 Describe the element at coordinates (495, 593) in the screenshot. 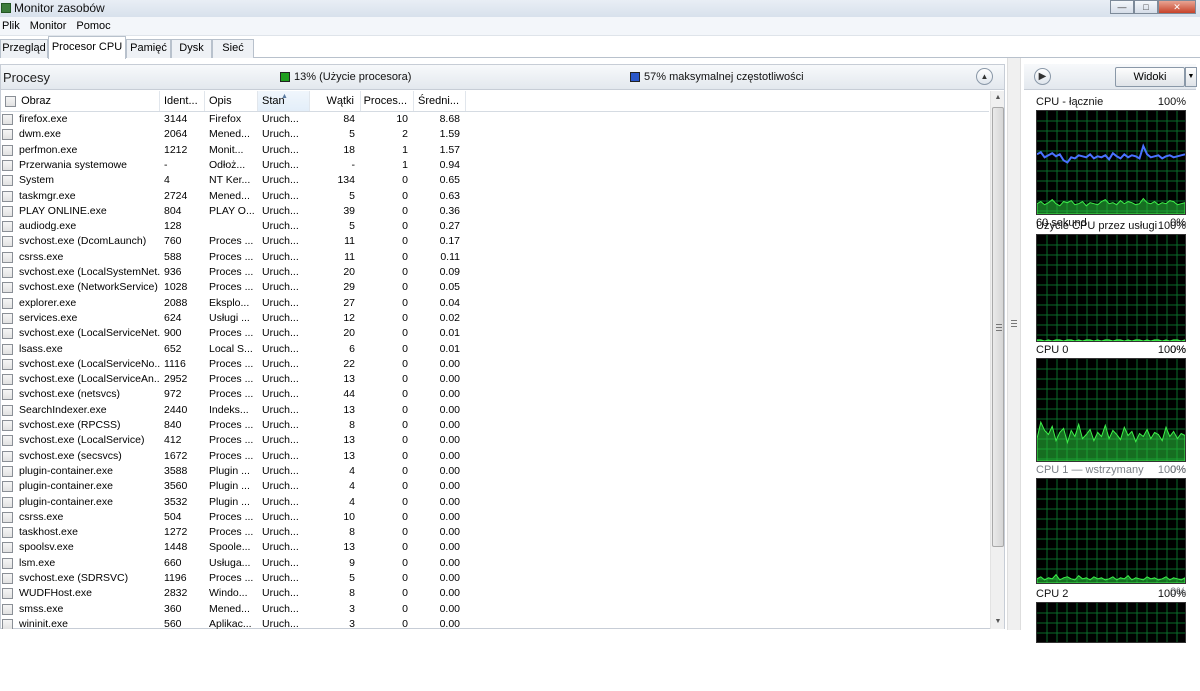

I see `table-row: WUDFHost.exe 2832 Windo... Uruch... 8 0 0.00` at that location.